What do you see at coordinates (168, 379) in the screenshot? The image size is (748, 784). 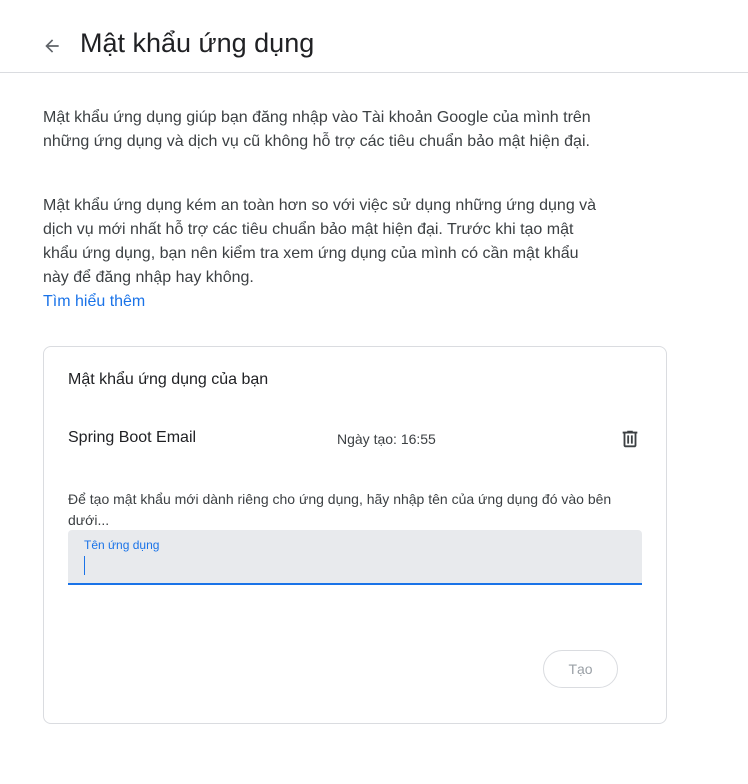 I see `card-title: Mật khẩu ứng dụng của bạn` at bounding box center [168, 379].